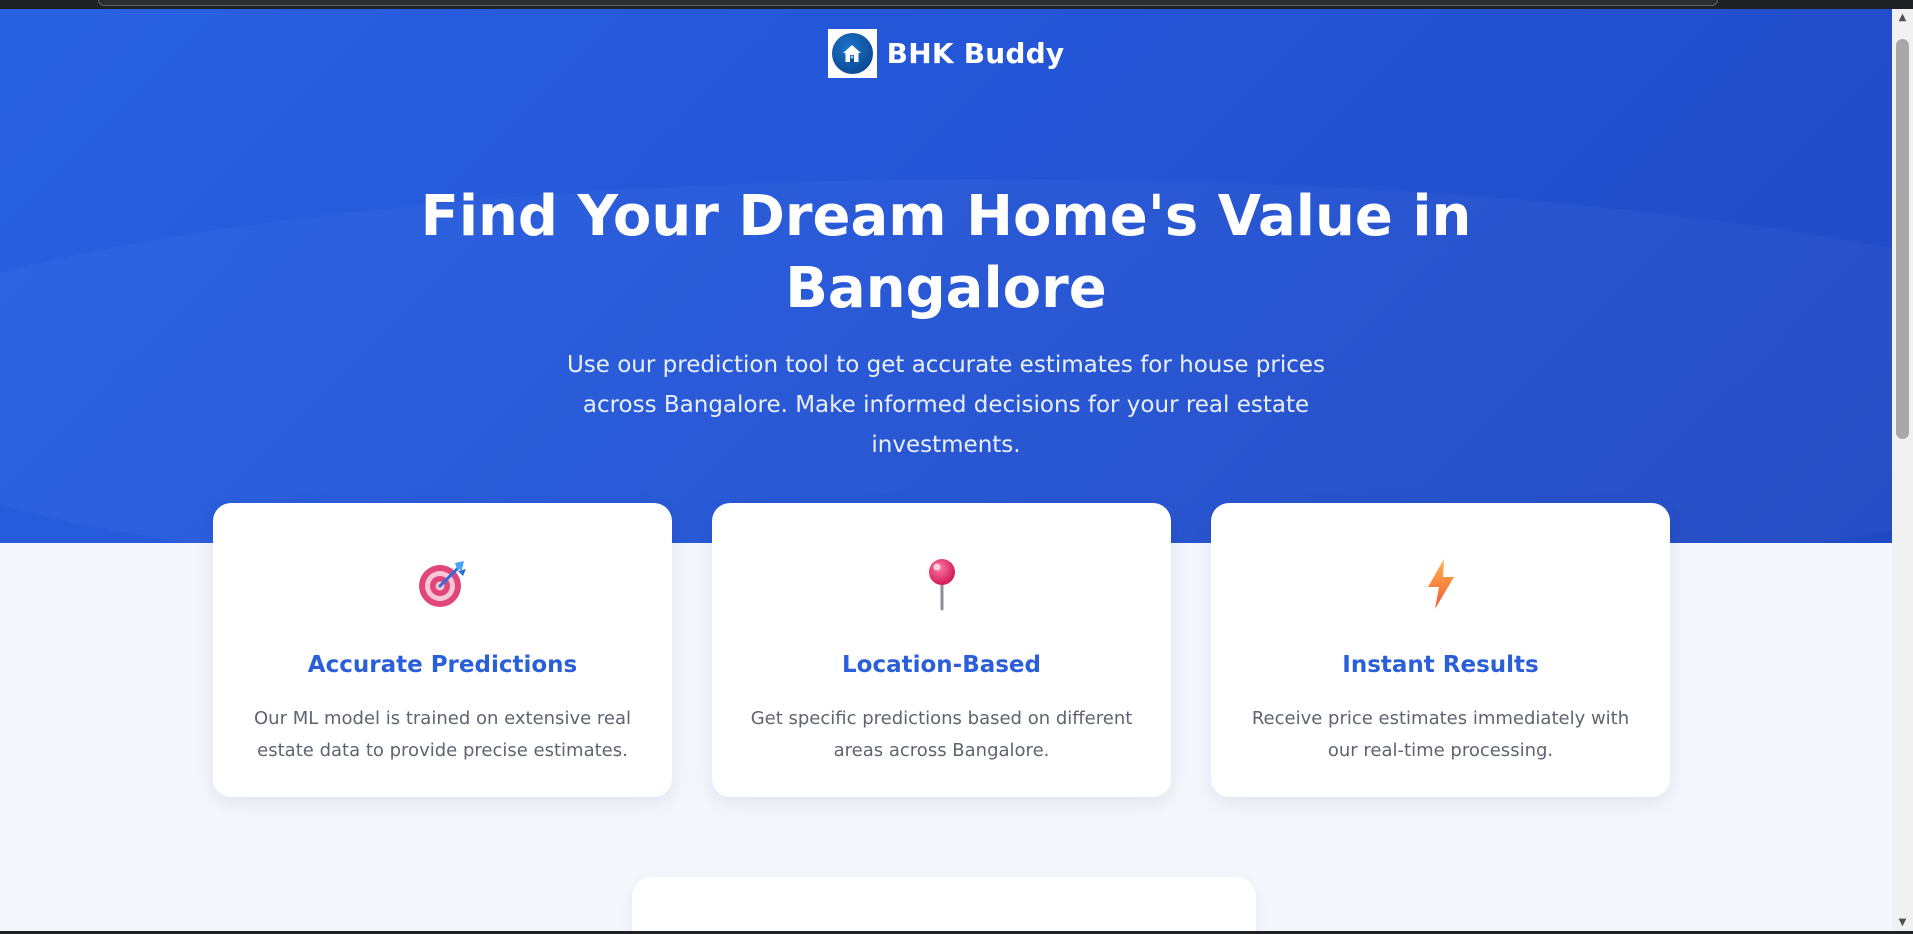 This screenshot has width=1913, height=934. Describe the element at coordinates (852, 53) in the screenshot. I see `house-icon` at that location.